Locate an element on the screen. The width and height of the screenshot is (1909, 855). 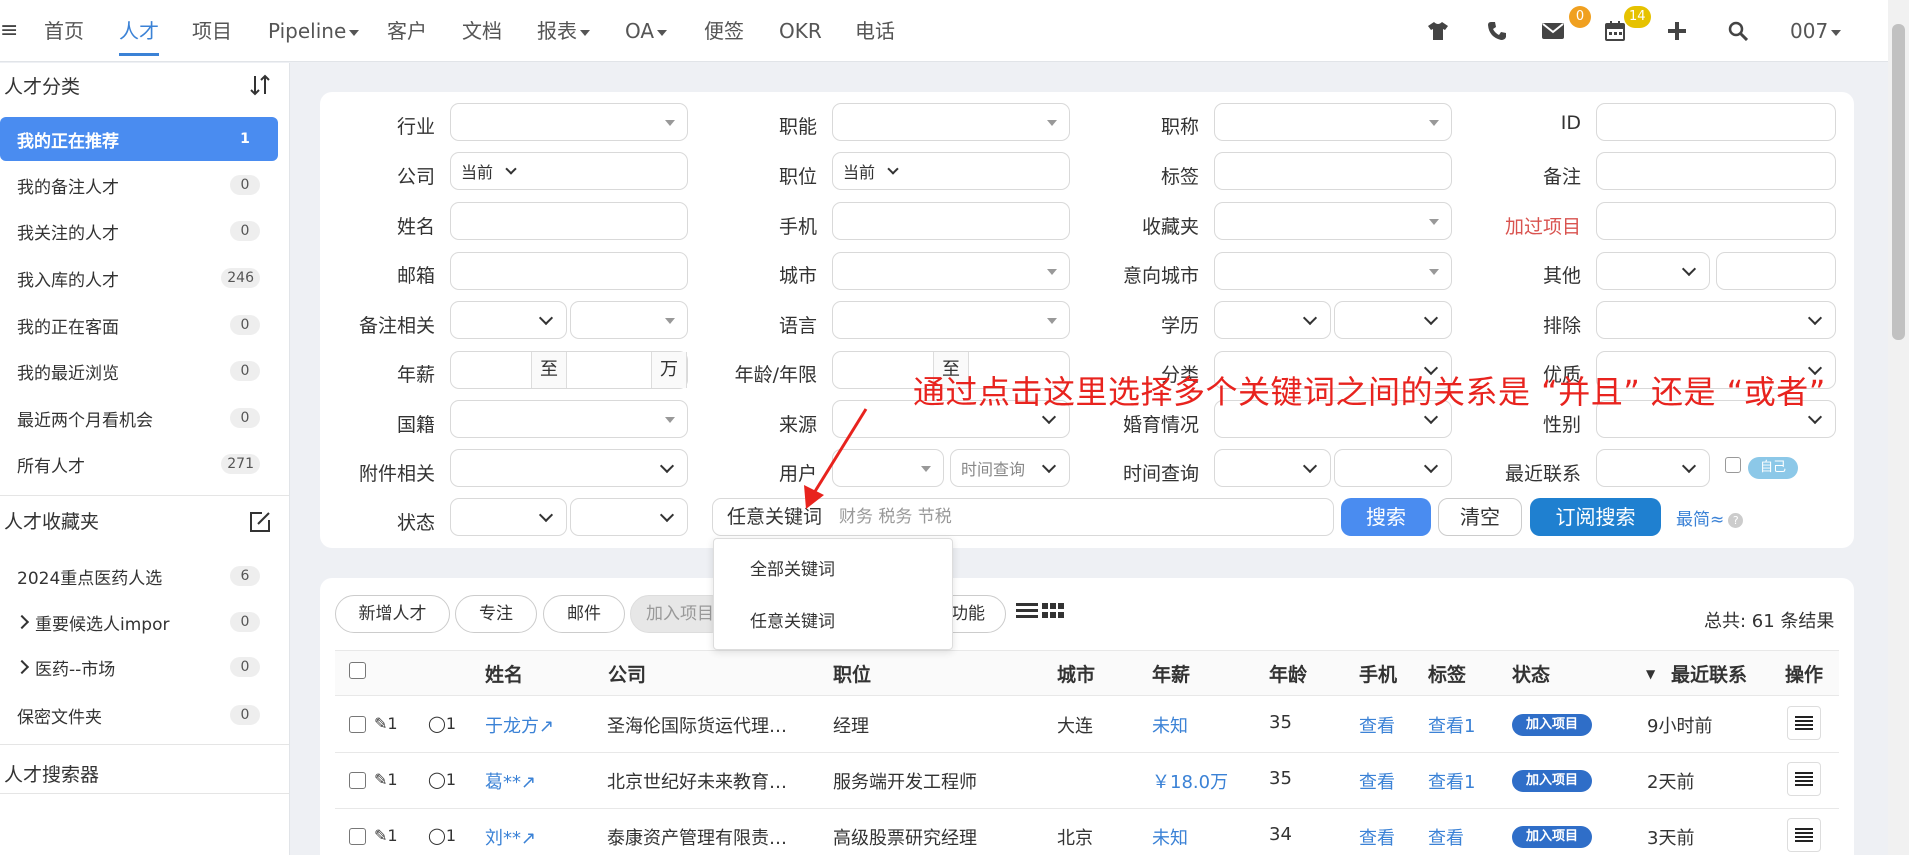
time-query-select is located at coordinates (1272, 468).